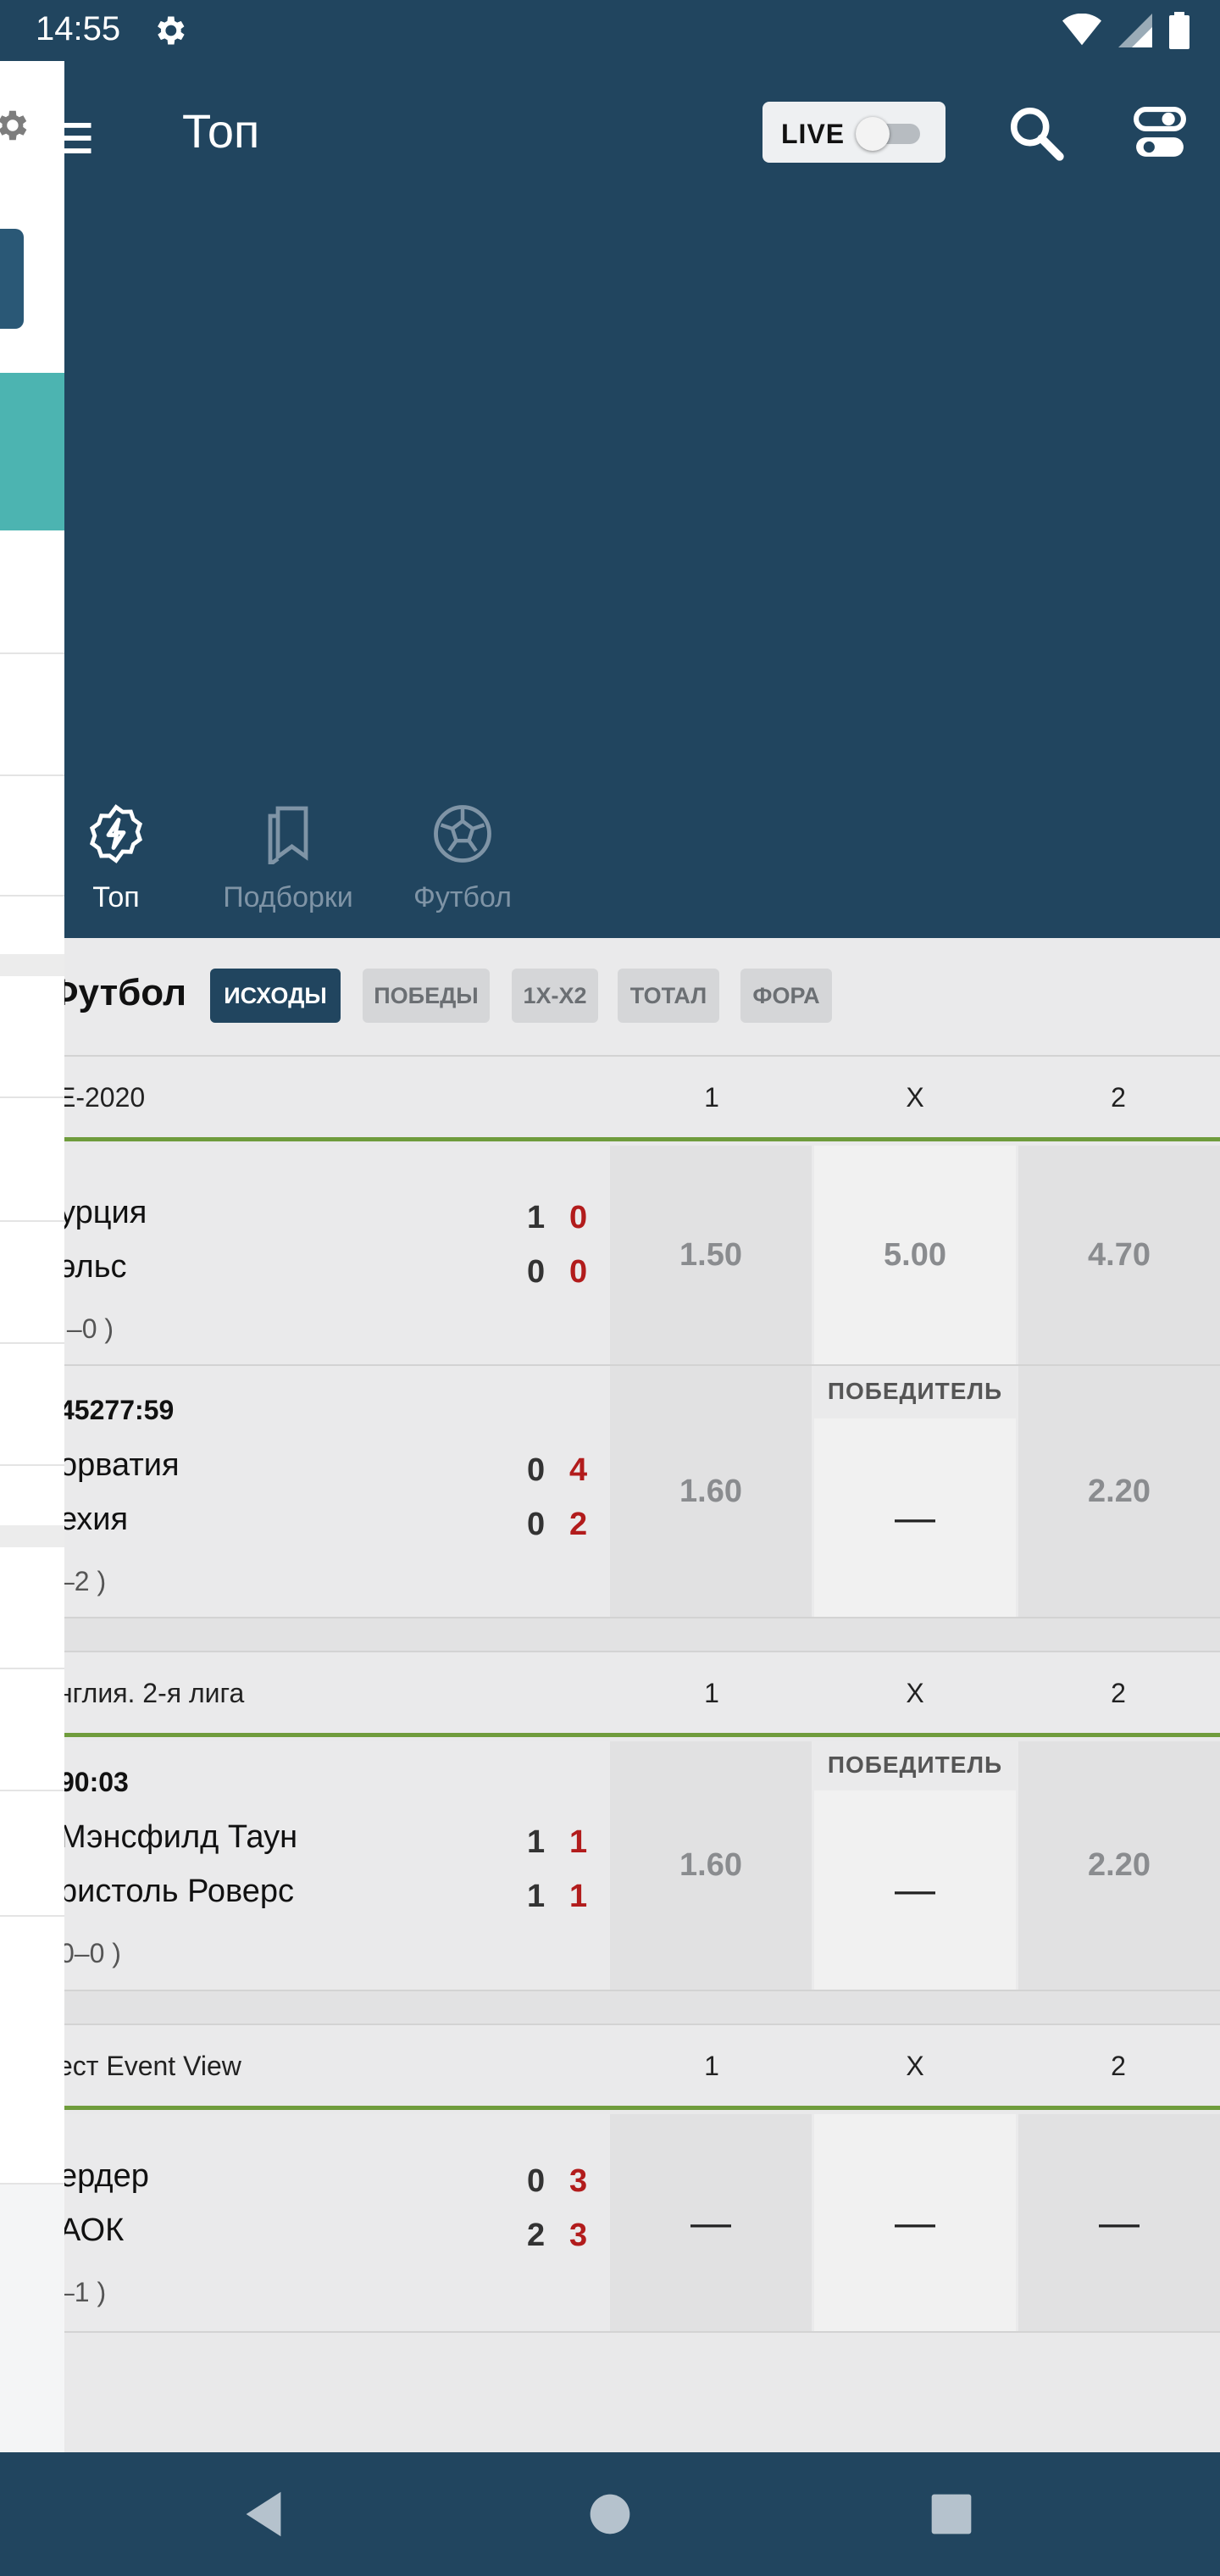 The width and height of the screenshot is (1220, 2576). Describe the element at coordinates (555, 996) in the screenshot. I see `chip-double-chance: 1Х-Х2` at that location.